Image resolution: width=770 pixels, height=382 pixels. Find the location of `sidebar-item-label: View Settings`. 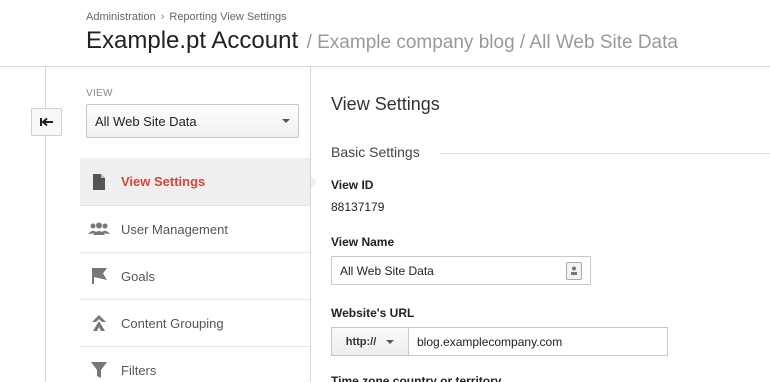

sidebar-item-label: View Settings is located at coordinates (163, 181).